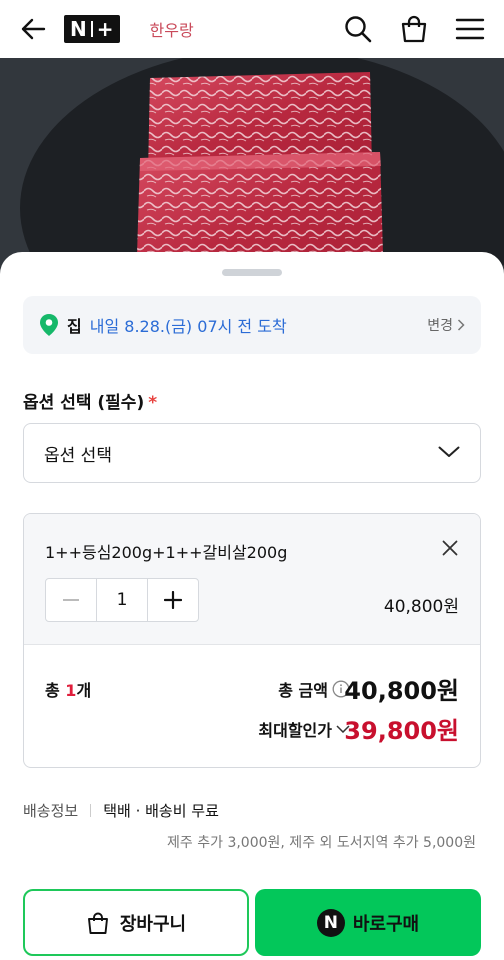 Image resolution: width=504 pixels, height=960 pixels. Describe the element at coordinates (166, 552) in the screenshot. I see `selected-item-name: 1++등심200g+1++갈비살200g` at that location.